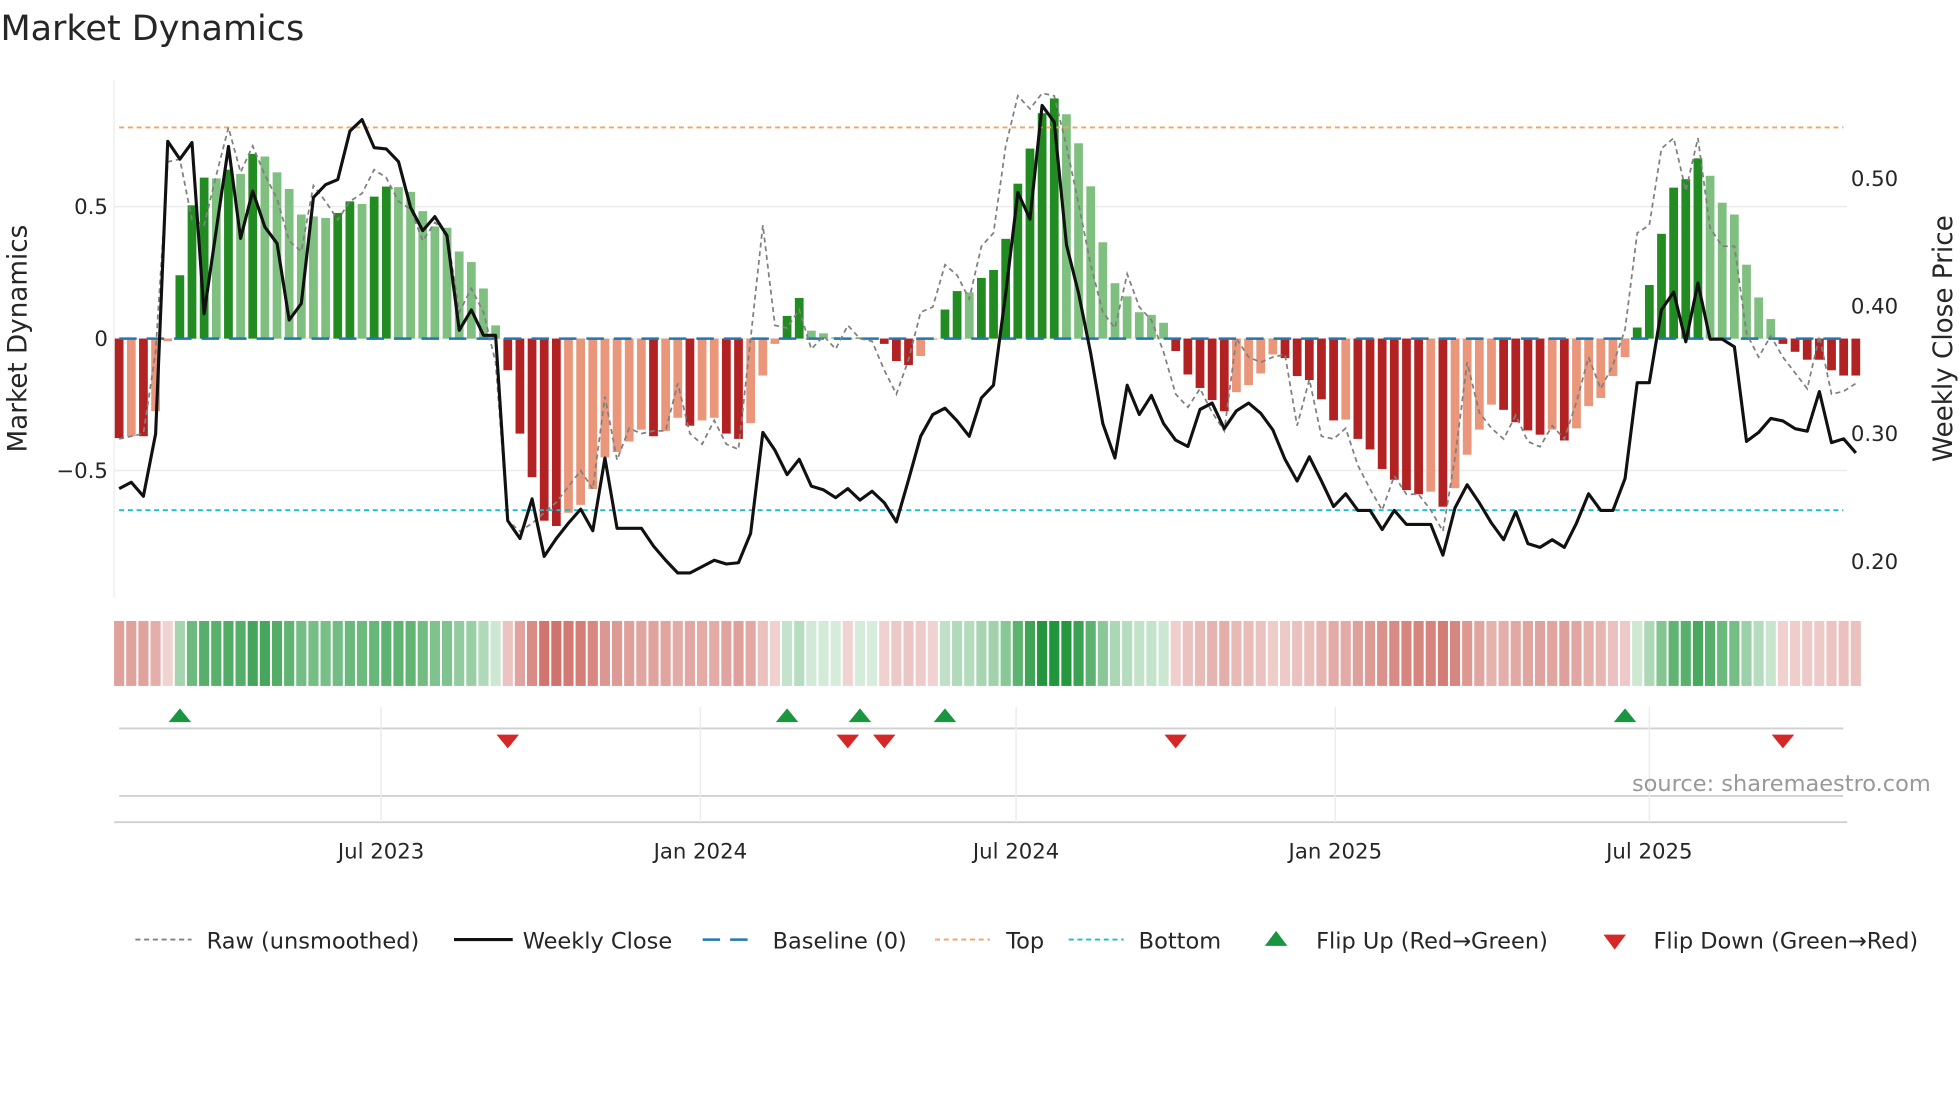  Describe the element at coordinates (101, 339) in the screenshot. I see `y-tick-label: 0` at that location.